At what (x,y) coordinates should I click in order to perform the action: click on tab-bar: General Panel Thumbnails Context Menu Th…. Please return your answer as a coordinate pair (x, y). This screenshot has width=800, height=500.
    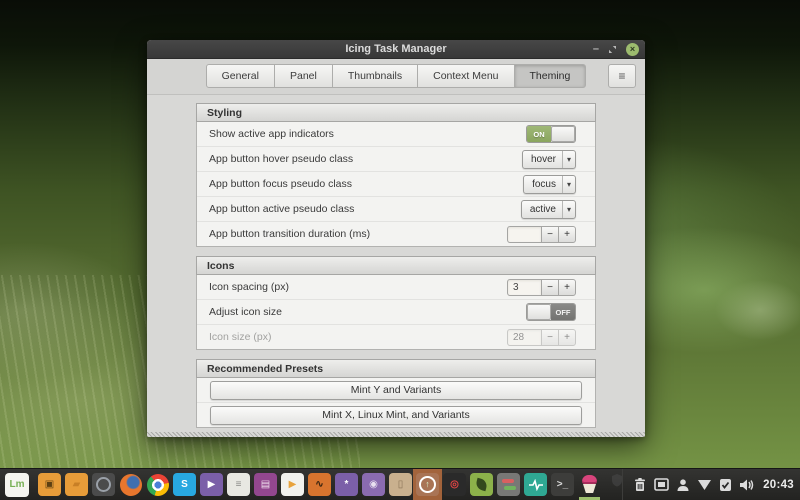
    Looking at the image, I should click on (396, 76).